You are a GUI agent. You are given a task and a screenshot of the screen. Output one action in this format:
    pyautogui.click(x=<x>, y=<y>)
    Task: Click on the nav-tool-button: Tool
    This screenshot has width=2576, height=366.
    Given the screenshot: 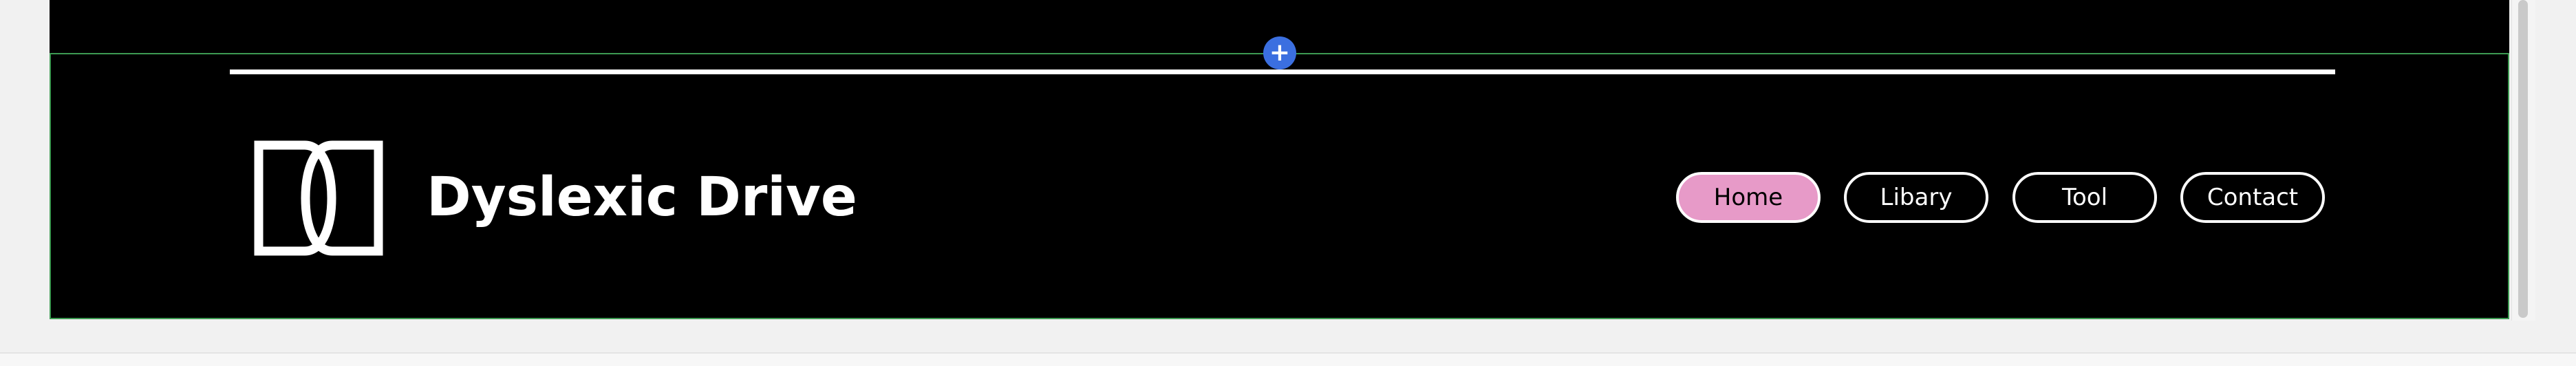 What is the action you would take?
    pyautogui.click(x=2084, y=198)
    